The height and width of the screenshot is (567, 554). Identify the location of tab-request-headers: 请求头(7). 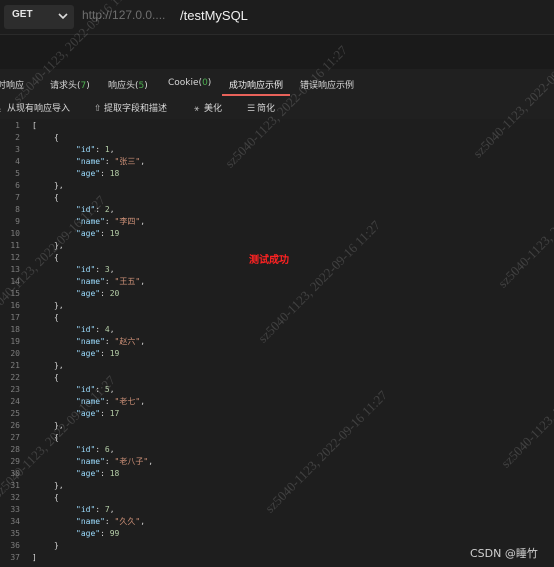
(70, 84).